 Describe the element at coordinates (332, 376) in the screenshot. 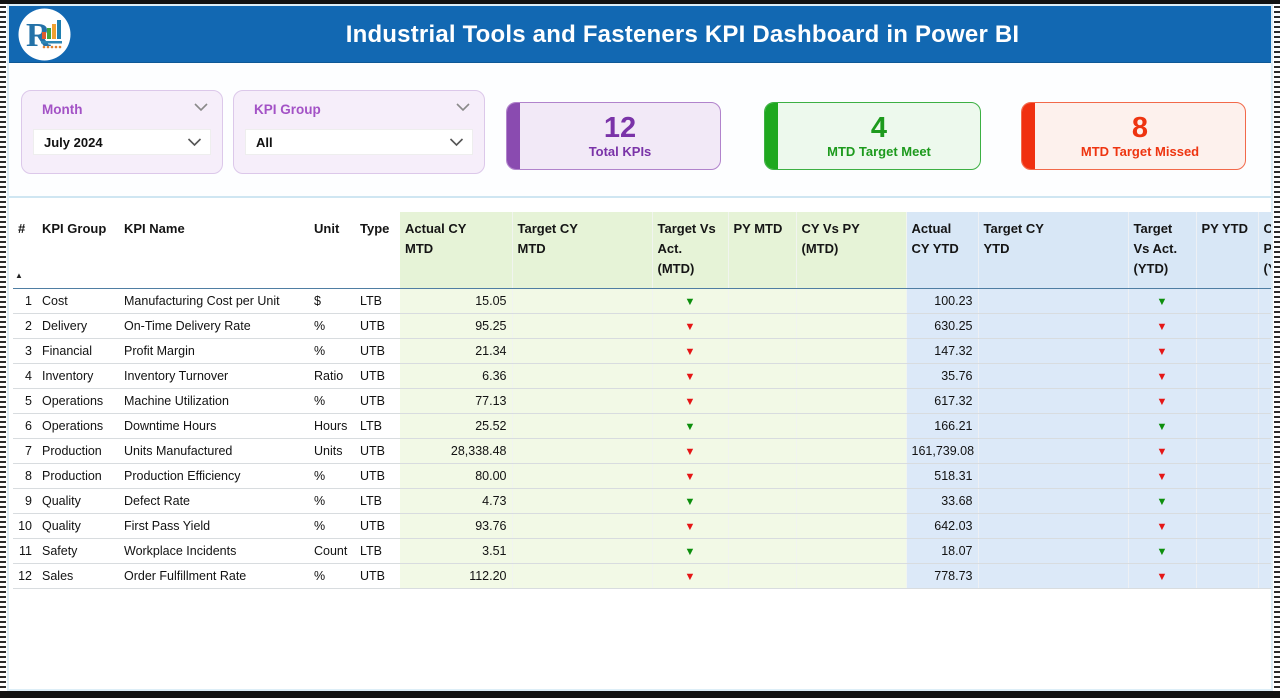

I see `cell-unit: Ratio` at that location.